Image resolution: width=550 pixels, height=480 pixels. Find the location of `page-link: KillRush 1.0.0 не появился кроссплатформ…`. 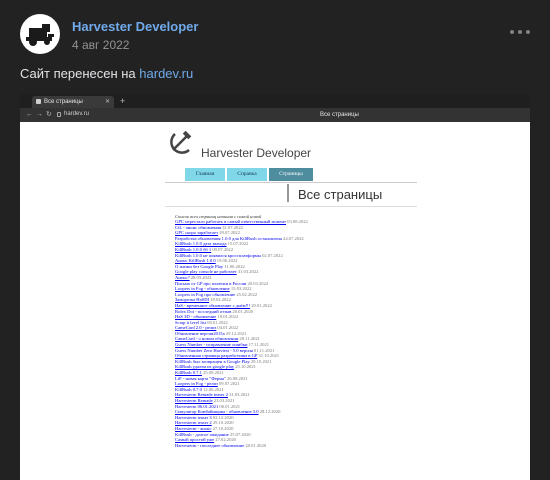

page-link: KillRush 1.0.0 не появился кроссплатформ… is located at coordinates (218, 255).